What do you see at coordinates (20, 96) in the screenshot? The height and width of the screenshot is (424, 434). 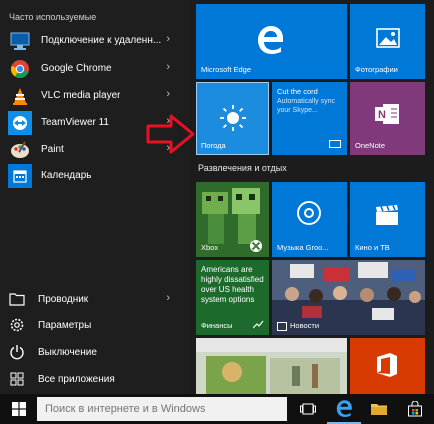 I see `vlc-icon` at bounding box center [20, 96].